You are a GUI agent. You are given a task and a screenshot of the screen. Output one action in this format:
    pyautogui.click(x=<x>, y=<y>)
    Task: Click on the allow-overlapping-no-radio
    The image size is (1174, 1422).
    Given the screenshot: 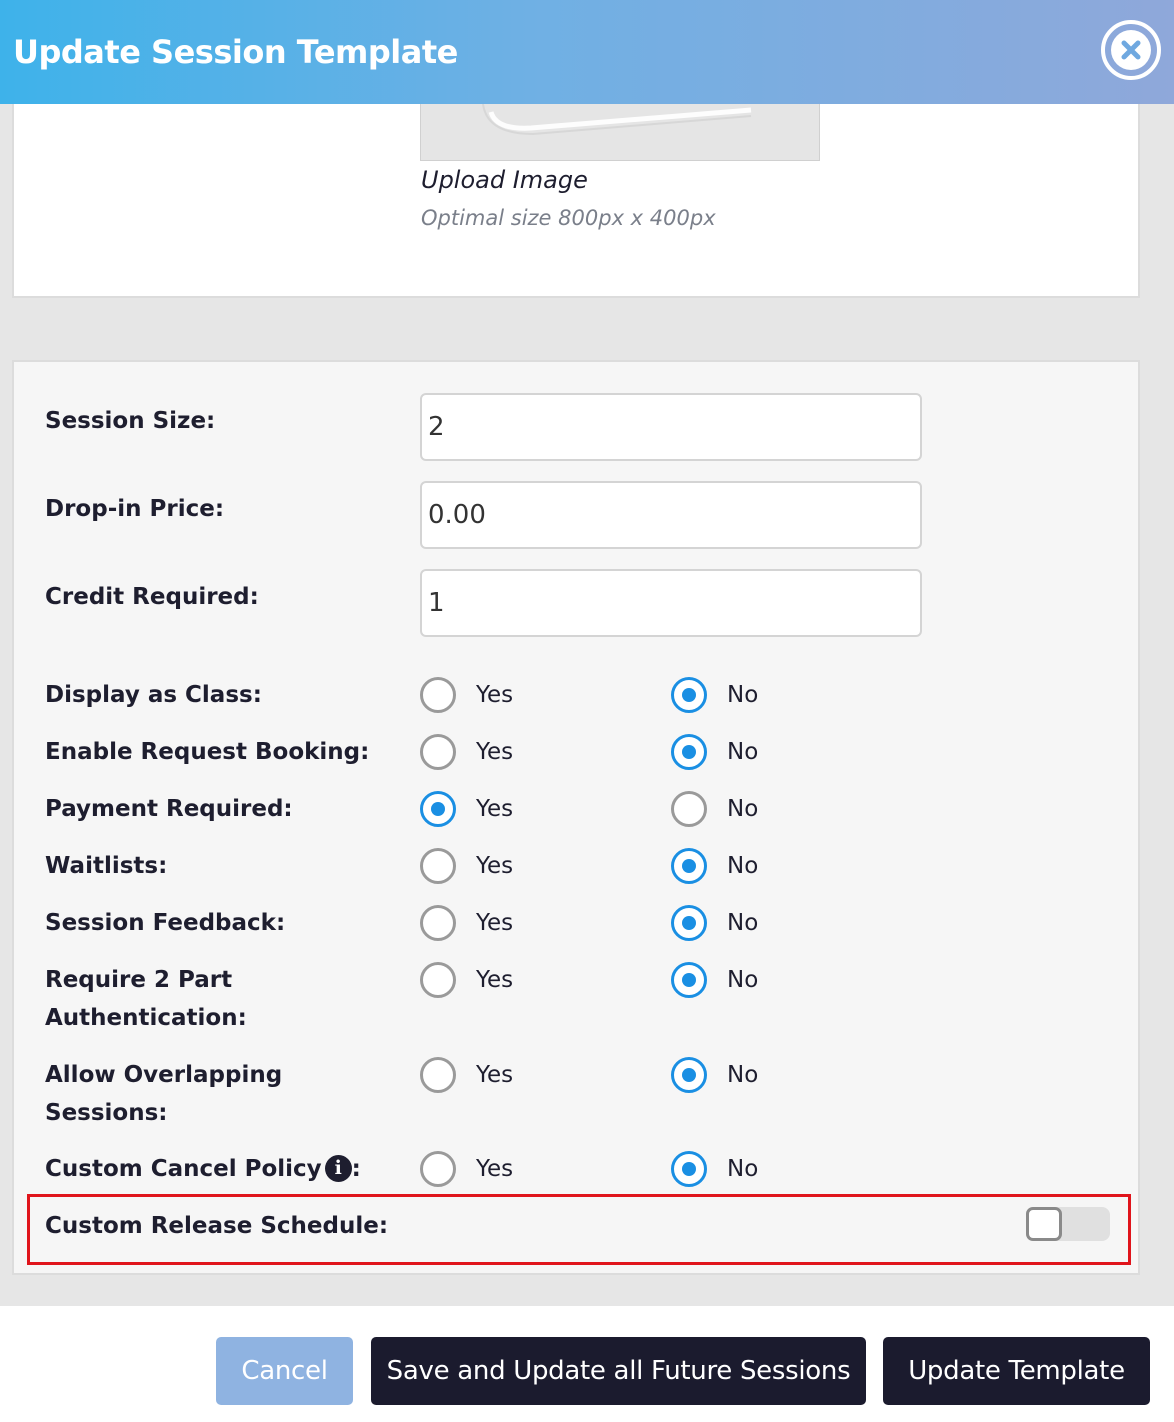 What is the action you would take?
    pyautogui.click(x=689, y=1075)
    